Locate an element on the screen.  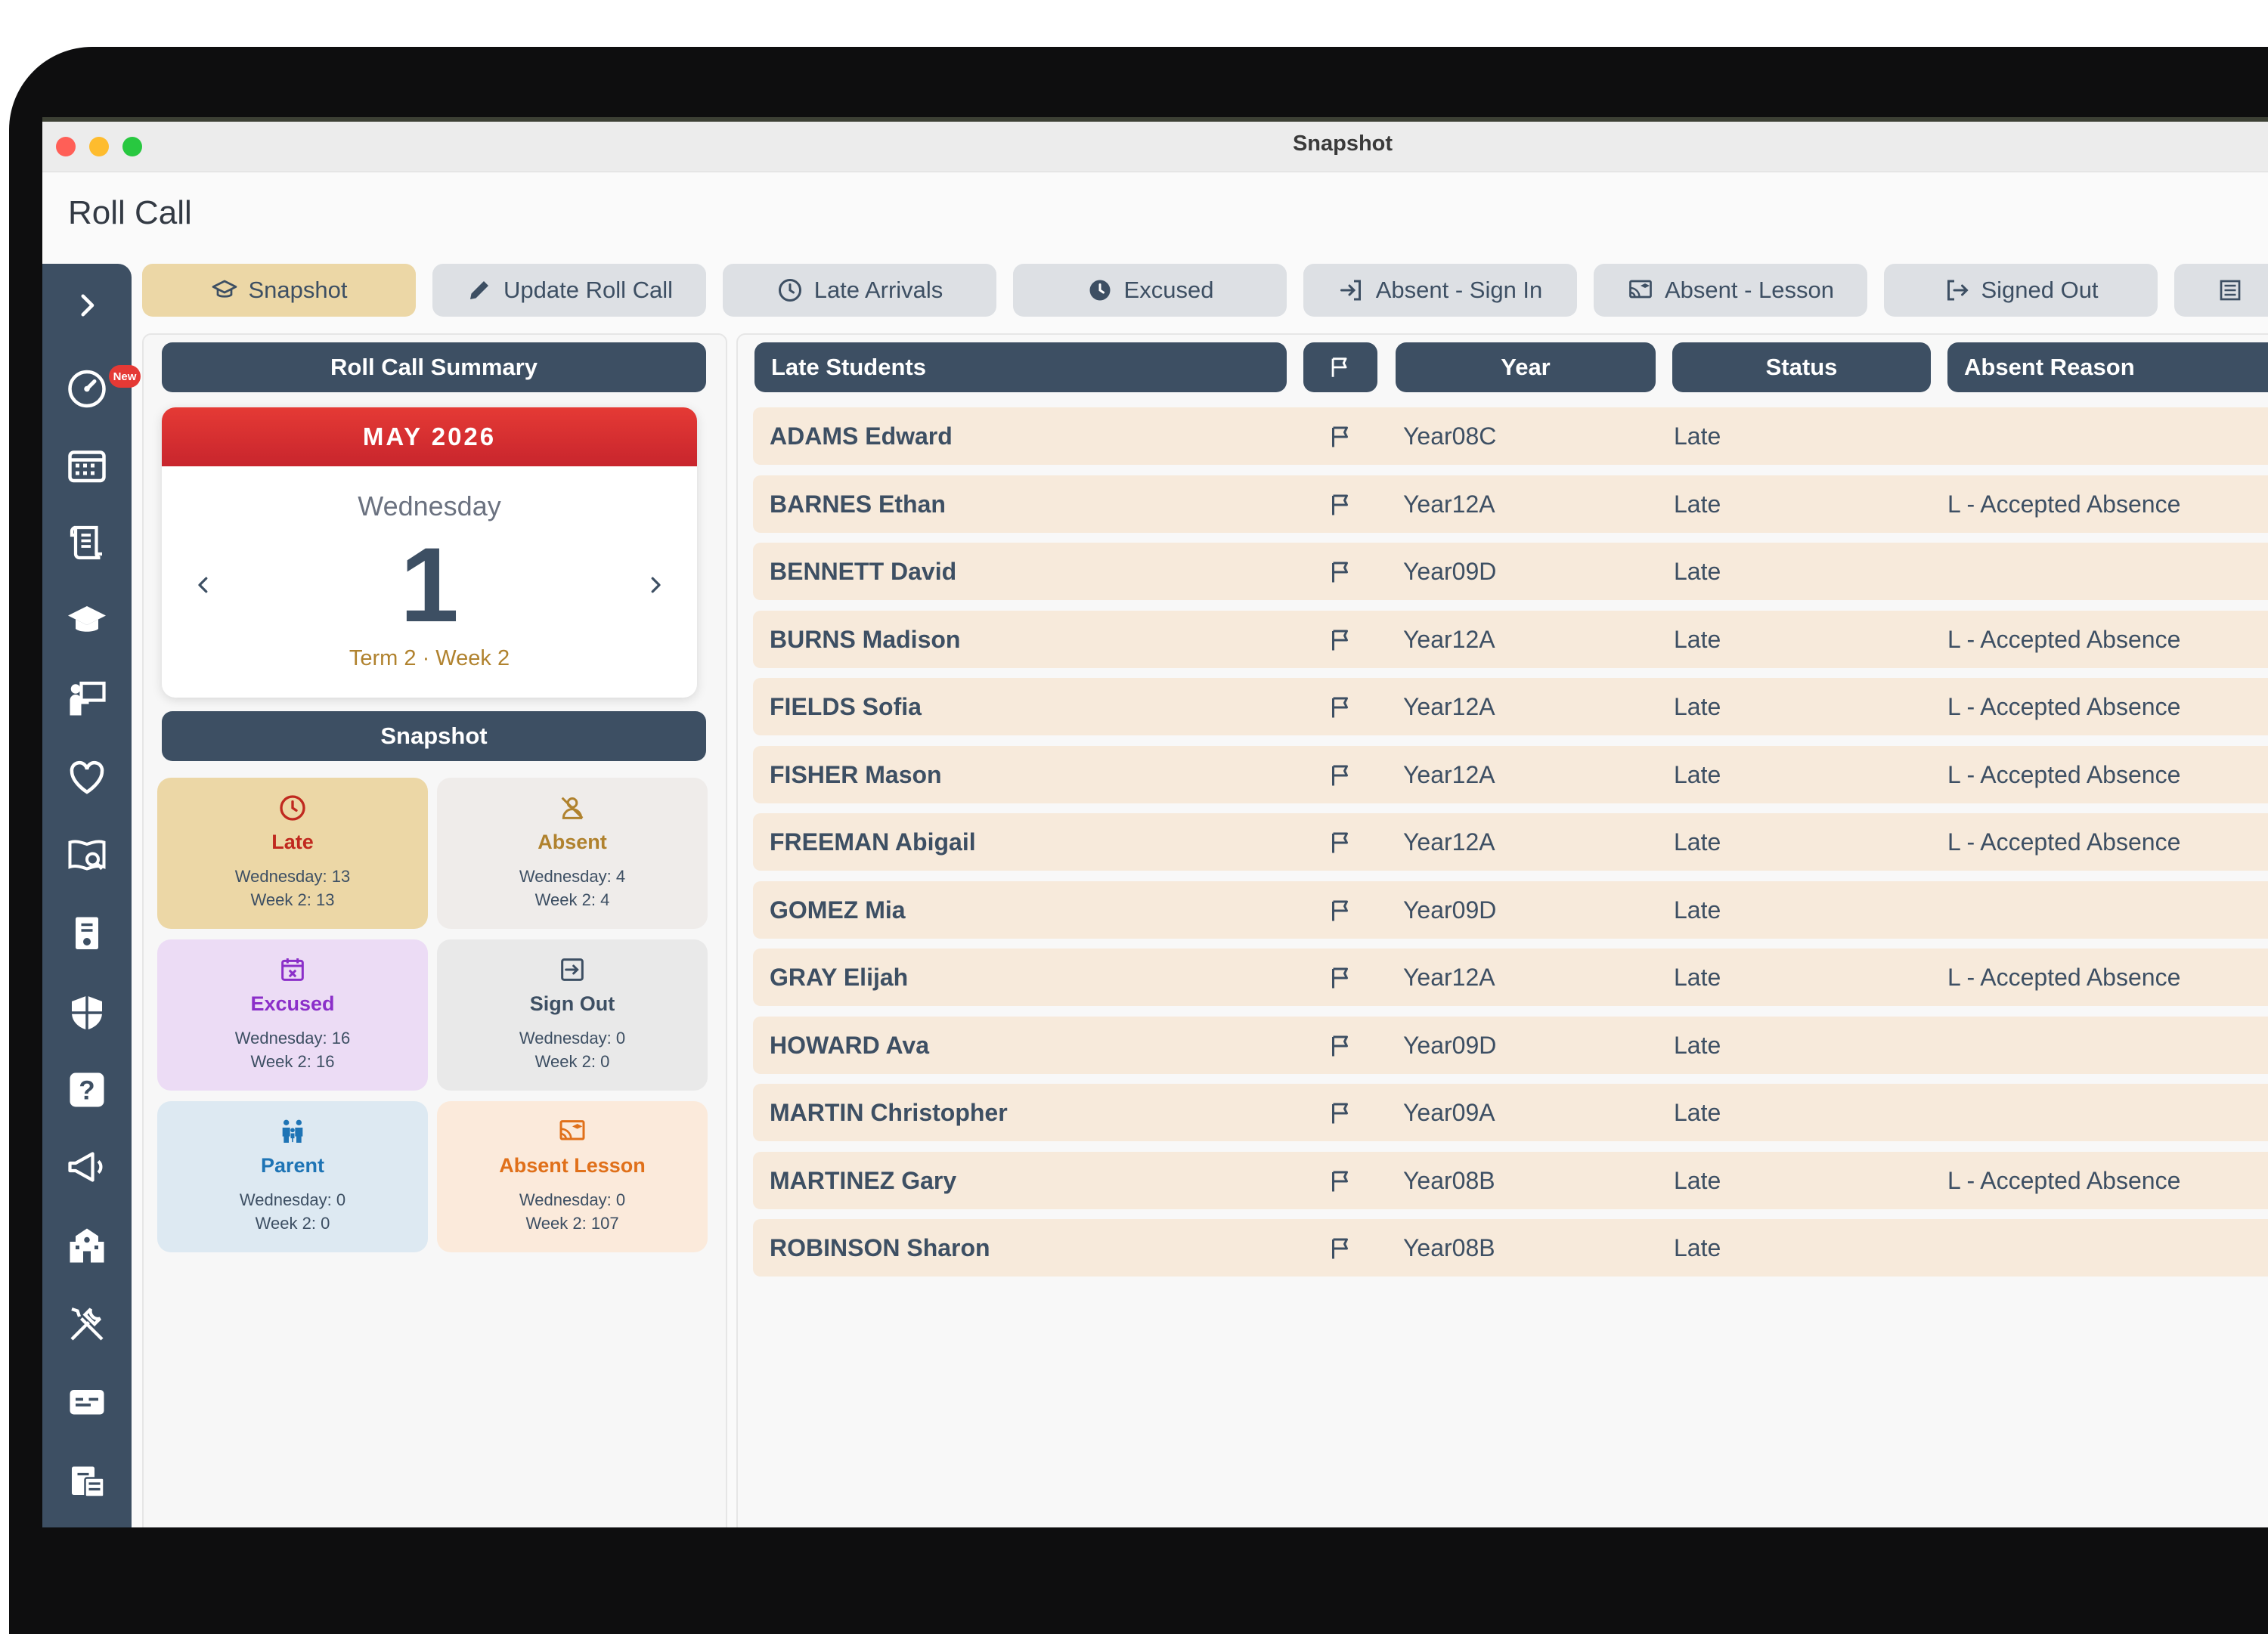
student-name: MARTIN Christopher is located at coordinates (889, 1112).